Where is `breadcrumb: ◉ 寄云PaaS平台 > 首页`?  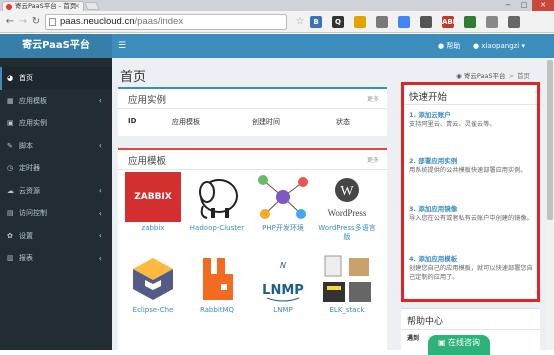 breadcrumb: ◉ 寄云PaaS平台 > 首页 is located at coordinates (493, 76).